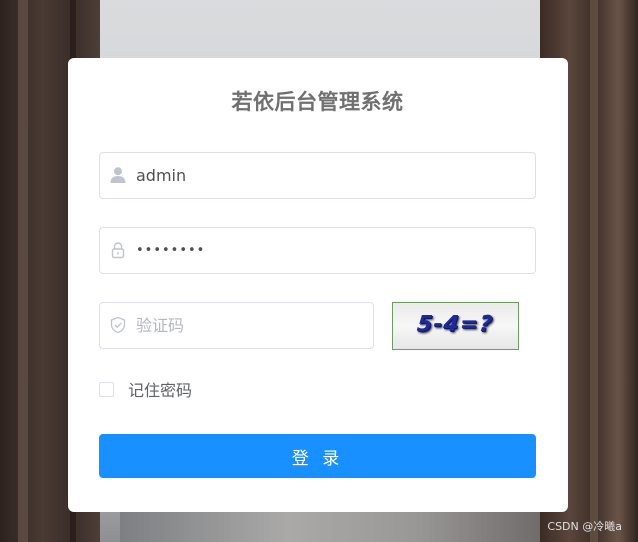  What do you see at coordinates (106, 389) in the screenshot?
I see `checkbox-box` at bounding box center [106, 389].